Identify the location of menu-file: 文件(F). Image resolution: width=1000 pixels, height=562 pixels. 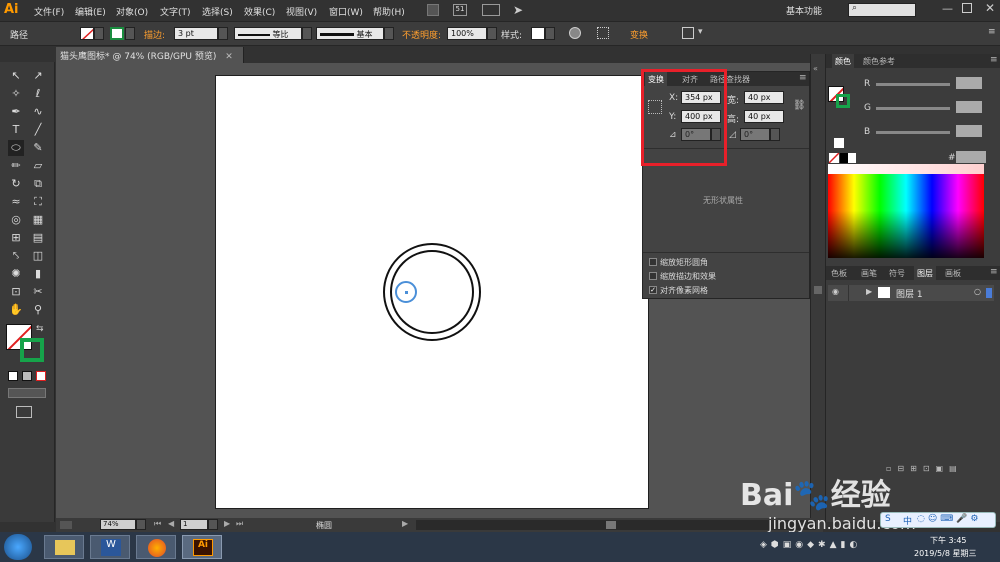
(49, 11).